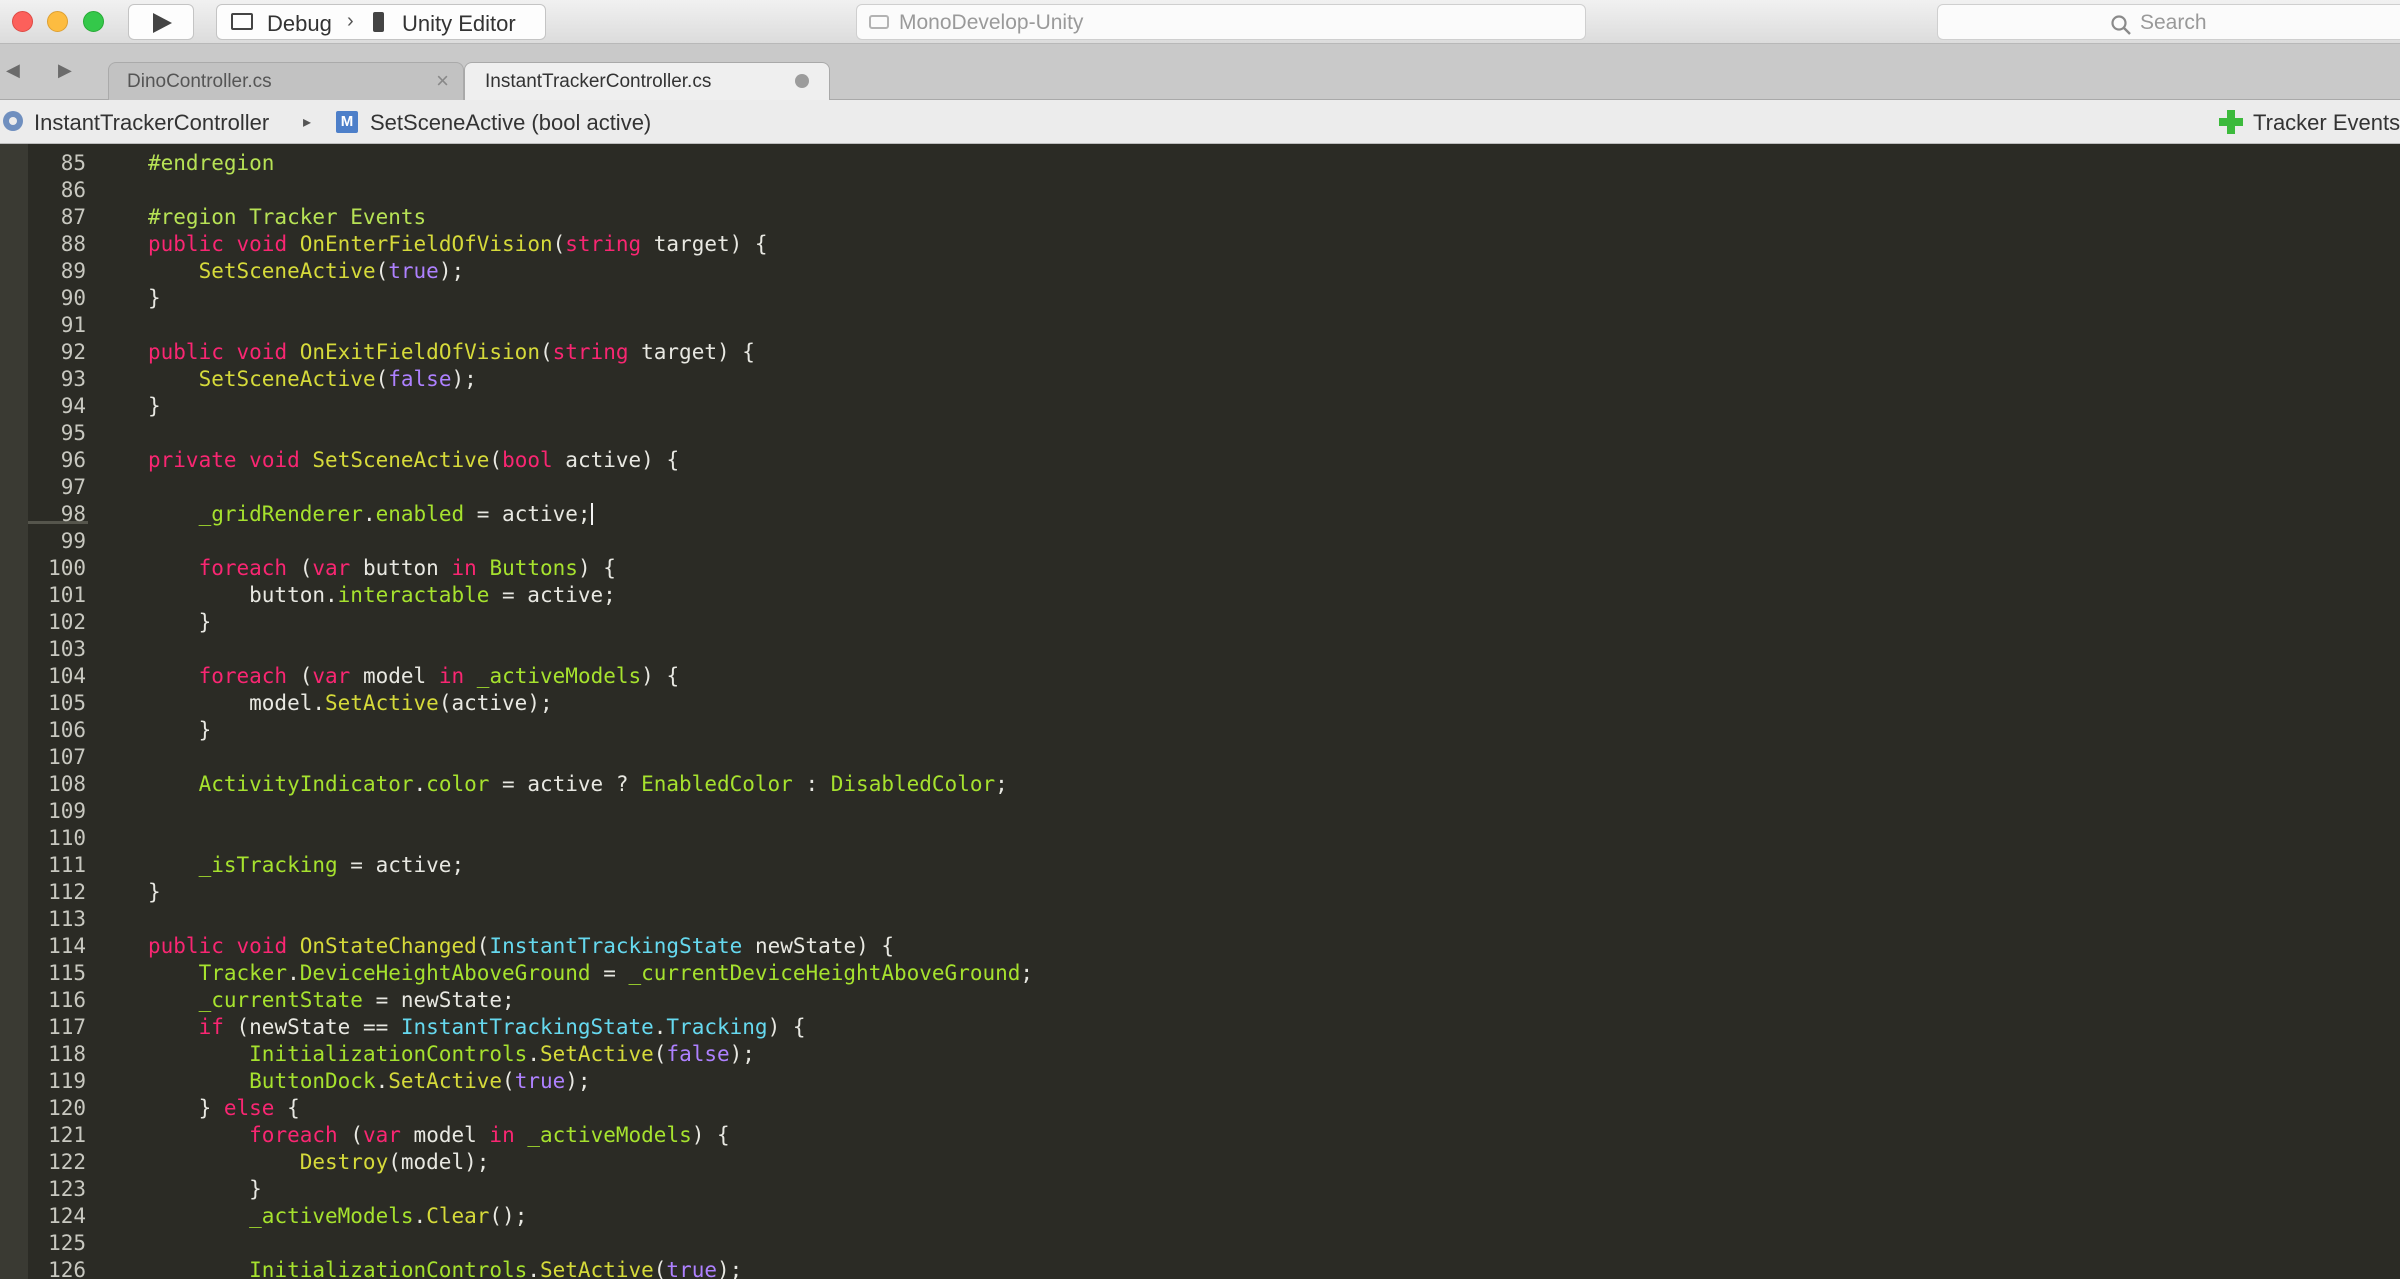 The height and width of the screenshot is (1279, 2400). I want to click on nav-forward-icon: ▶, so click(65, 70).